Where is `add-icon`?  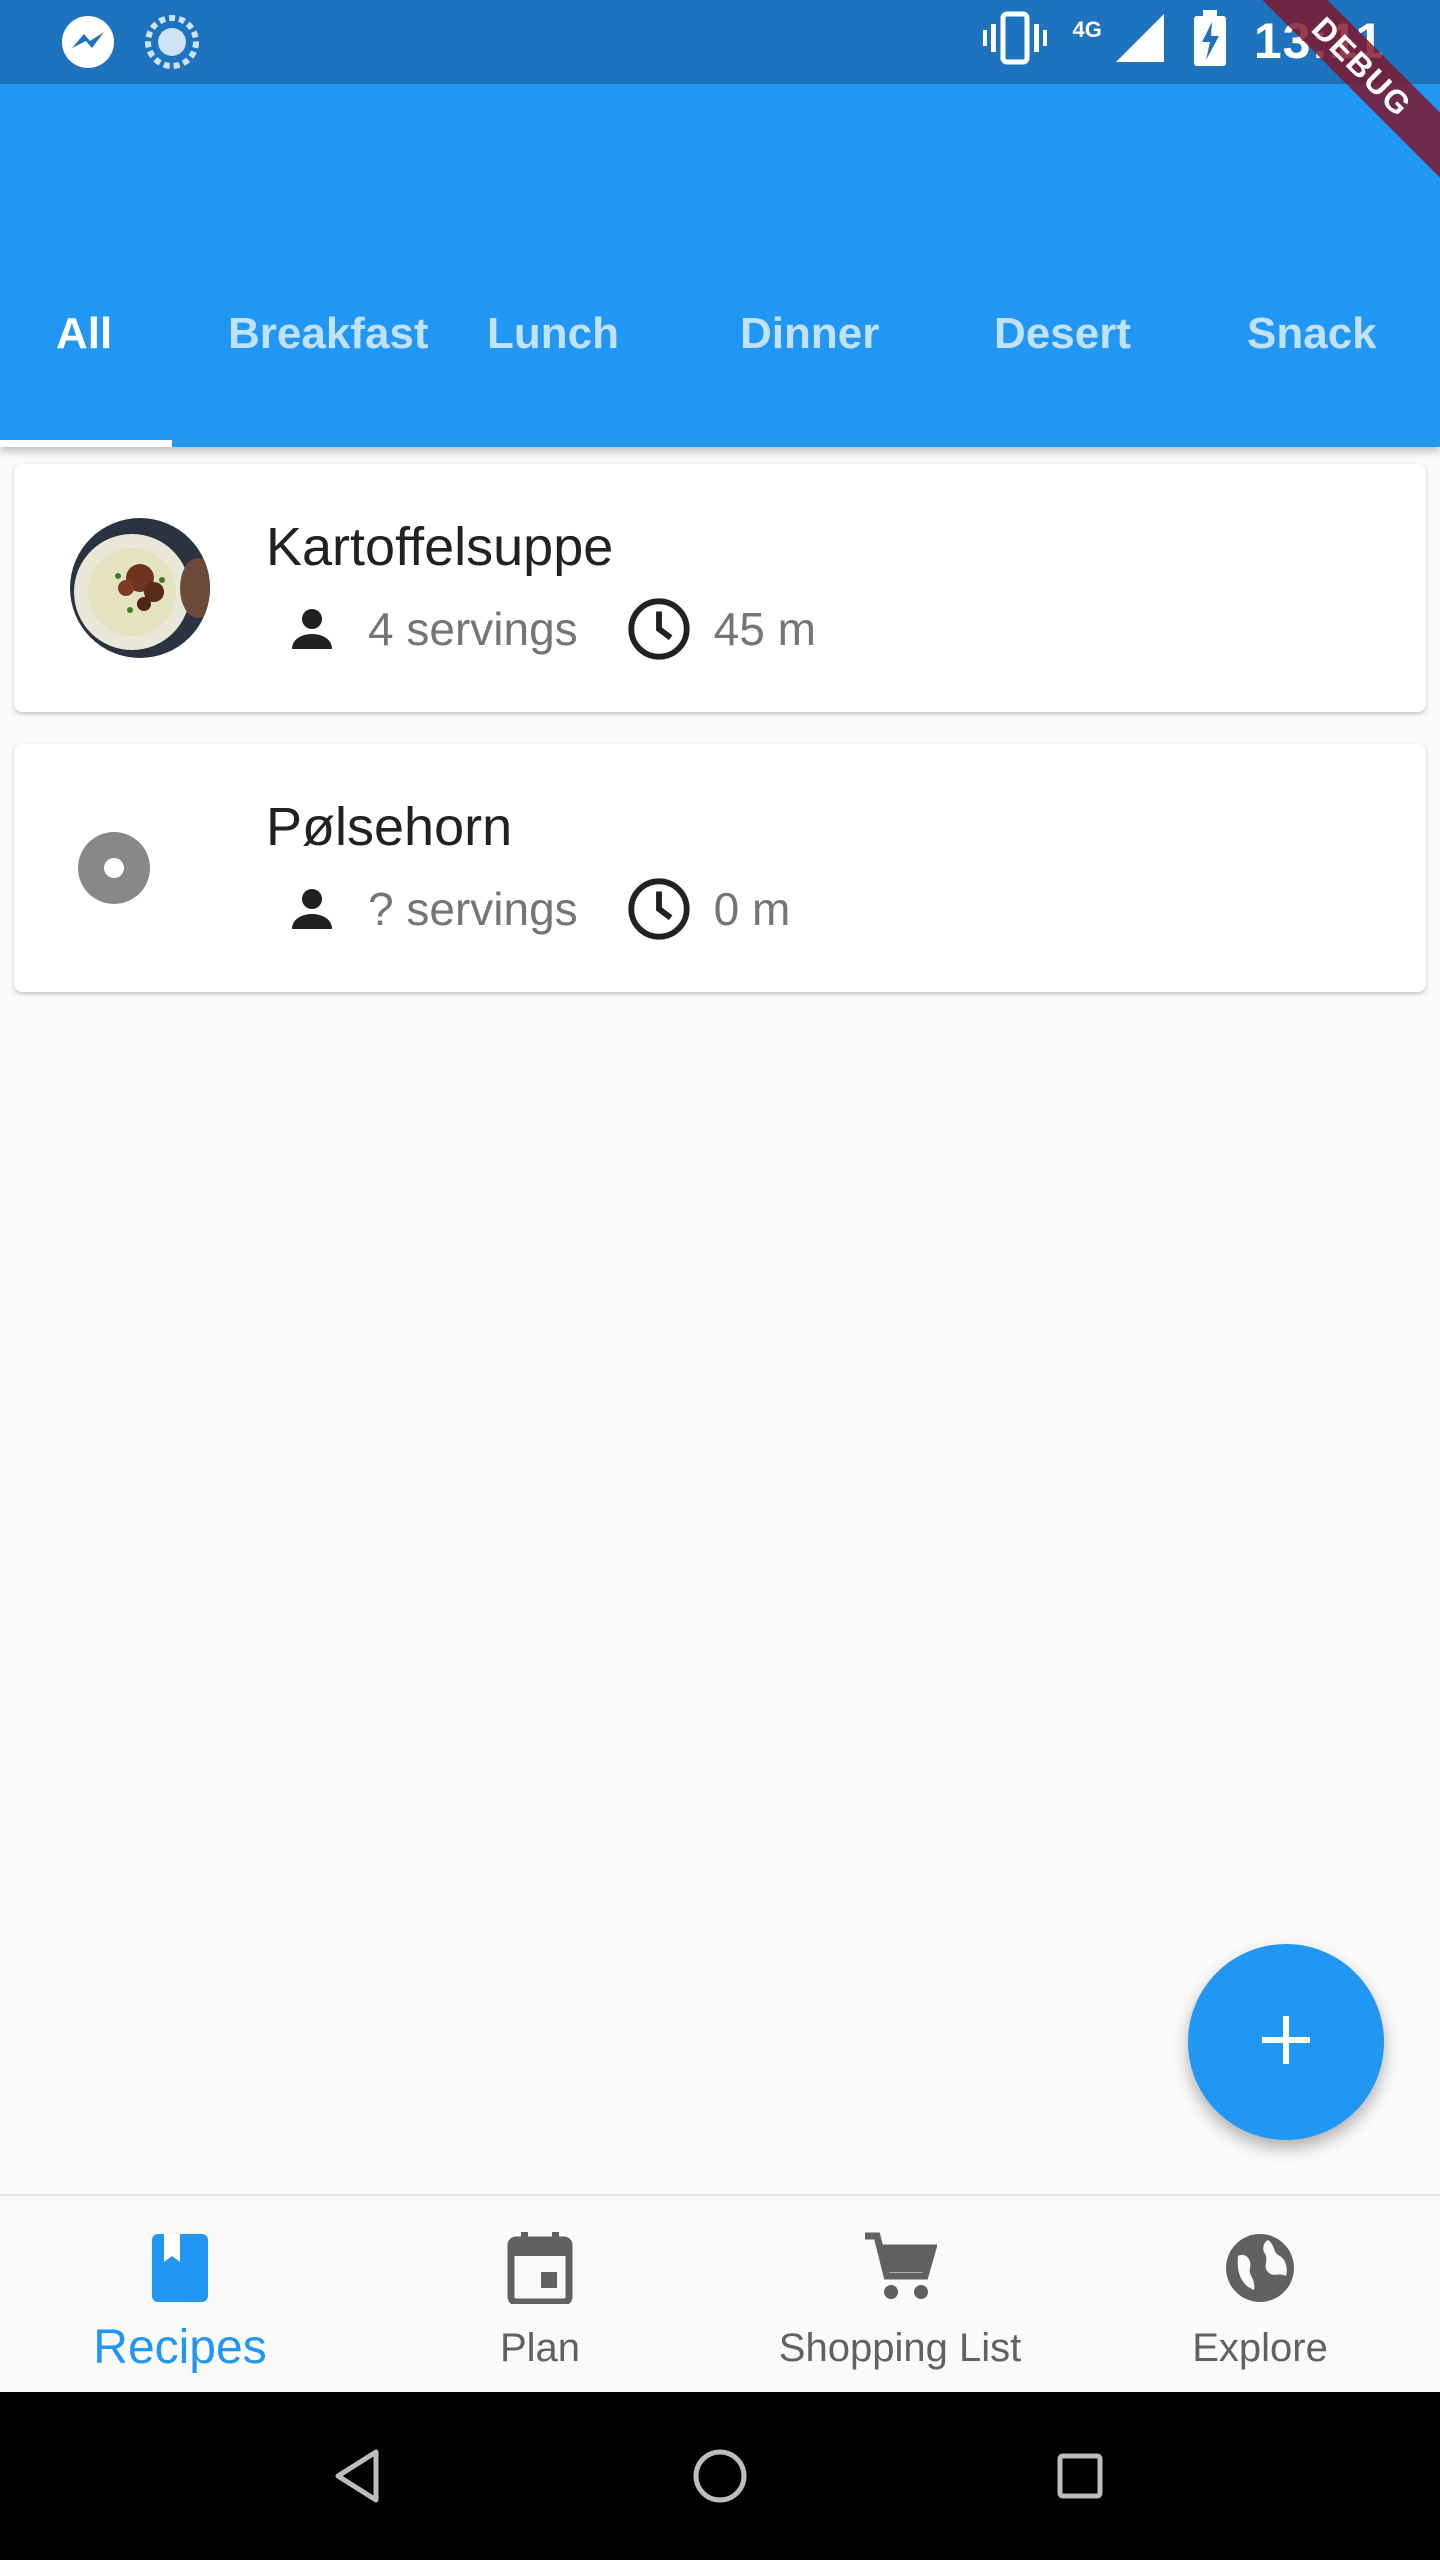 add-icon is located at coordinates (1286, 2042).